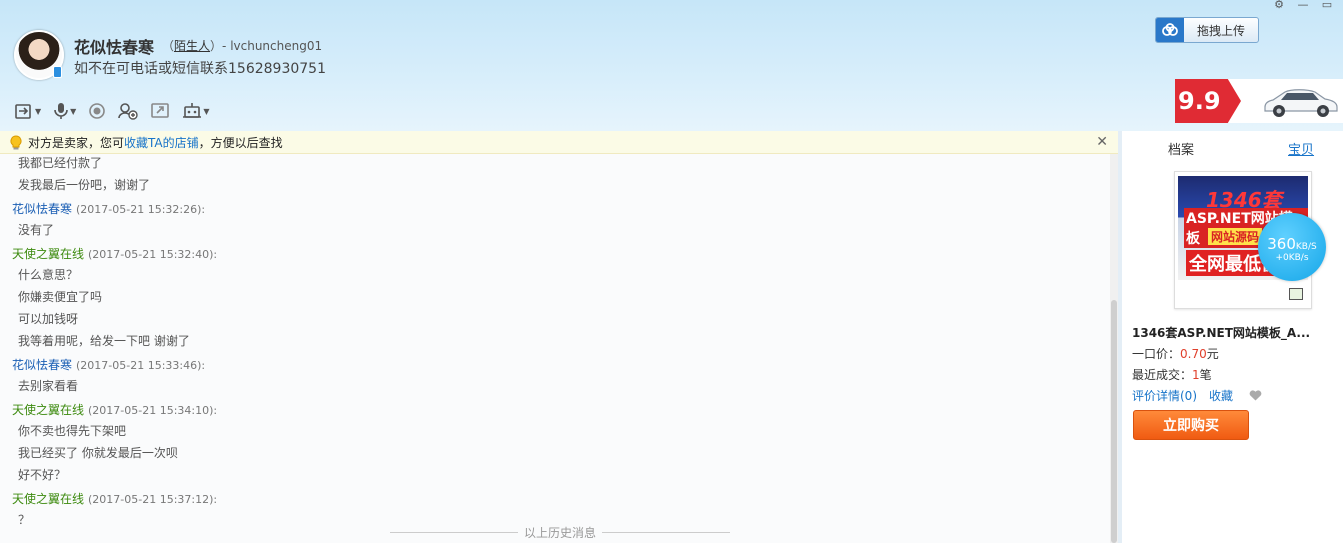 The height and width of the screenshot is (543, 1343). I want to click on message-timestamp: (2017-05-21 15:37:12):, so click(153, 499).